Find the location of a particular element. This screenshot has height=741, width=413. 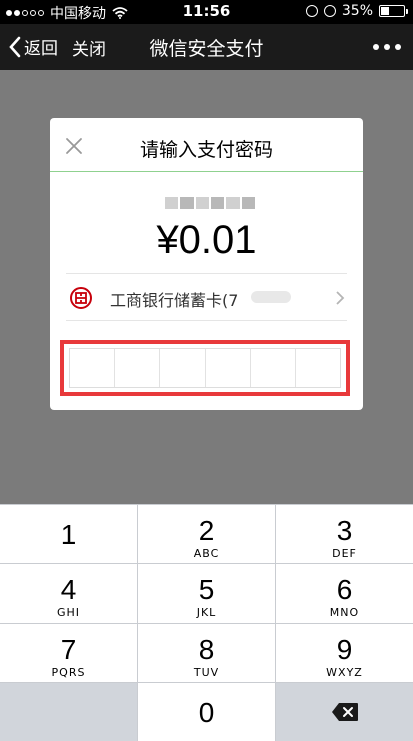

nav-bar: 返回 关闭 微信安全支付 is located at coordinates (206, 47).